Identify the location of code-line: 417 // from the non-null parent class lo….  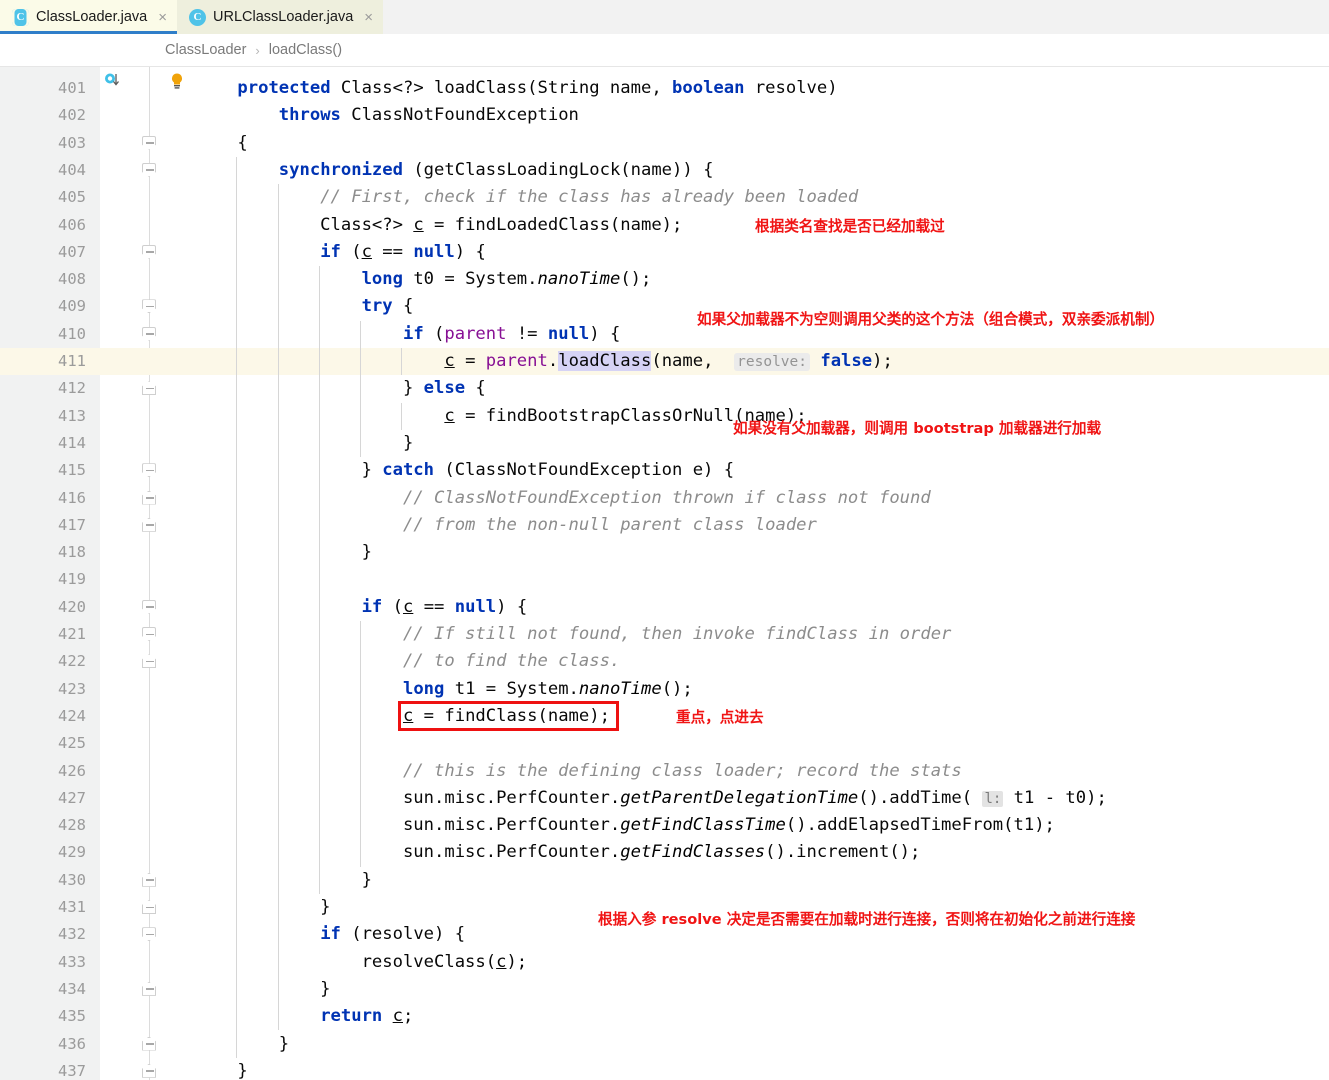
(664, 525).